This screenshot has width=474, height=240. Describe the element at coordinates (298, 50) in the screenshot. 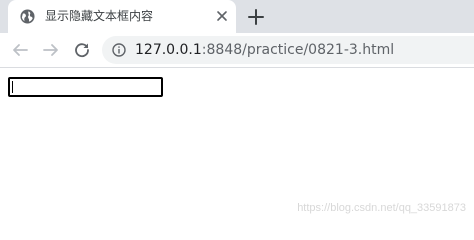

I see `url-path: :8848/practice/0821-3.html` at that location.